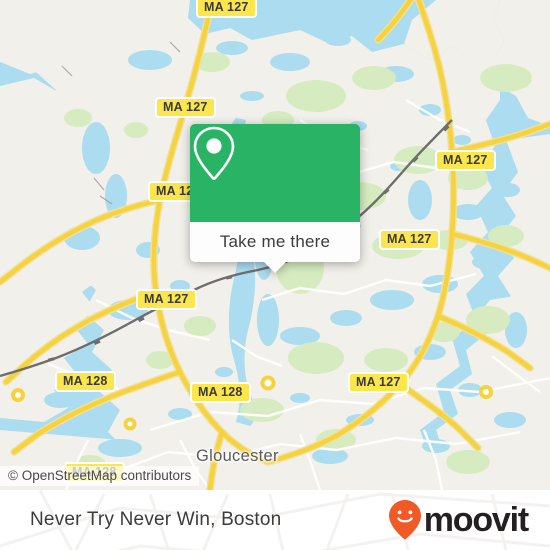  I want to click on place-title: Never Try Never Win, Boston, so click(156, 519).